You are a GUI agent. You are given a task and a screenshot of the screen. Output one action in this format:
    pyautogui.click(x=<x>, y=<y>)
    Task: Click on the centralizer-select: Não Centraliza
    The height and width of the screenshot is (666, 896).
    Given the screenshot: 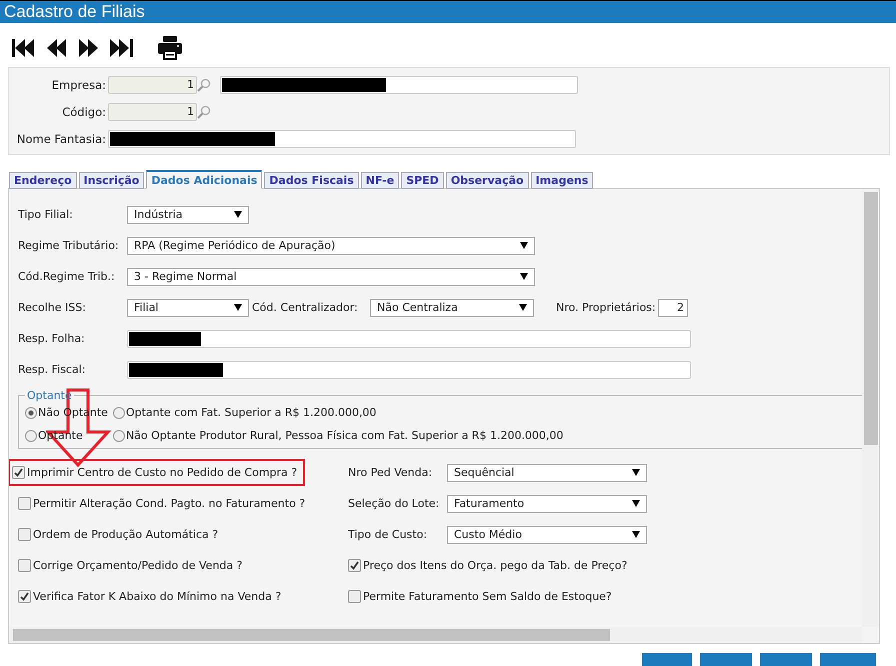 What is the action you would take?
    pyautogui.click(x=452, y=307)
    